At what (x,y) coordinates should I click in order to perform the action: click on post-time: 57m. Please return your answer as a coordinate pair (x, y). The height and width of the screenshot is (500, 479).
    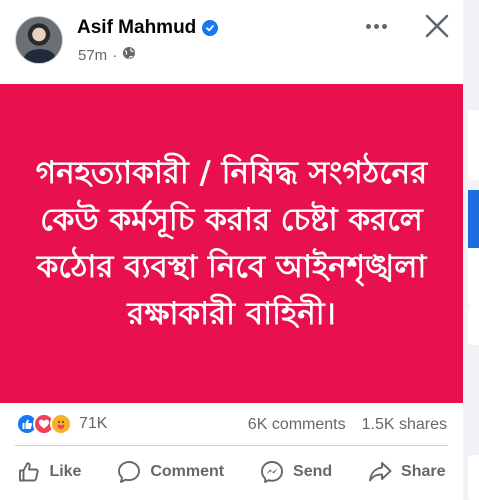
    Looking at the image, I should click on (92, 55).